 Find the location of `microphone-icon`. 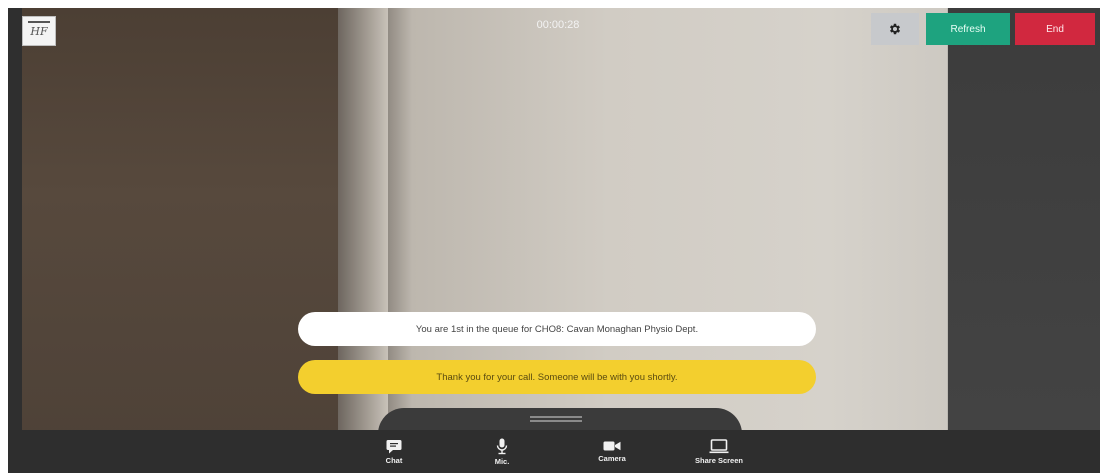

microphone-icon is located at coordinates (502, 446).